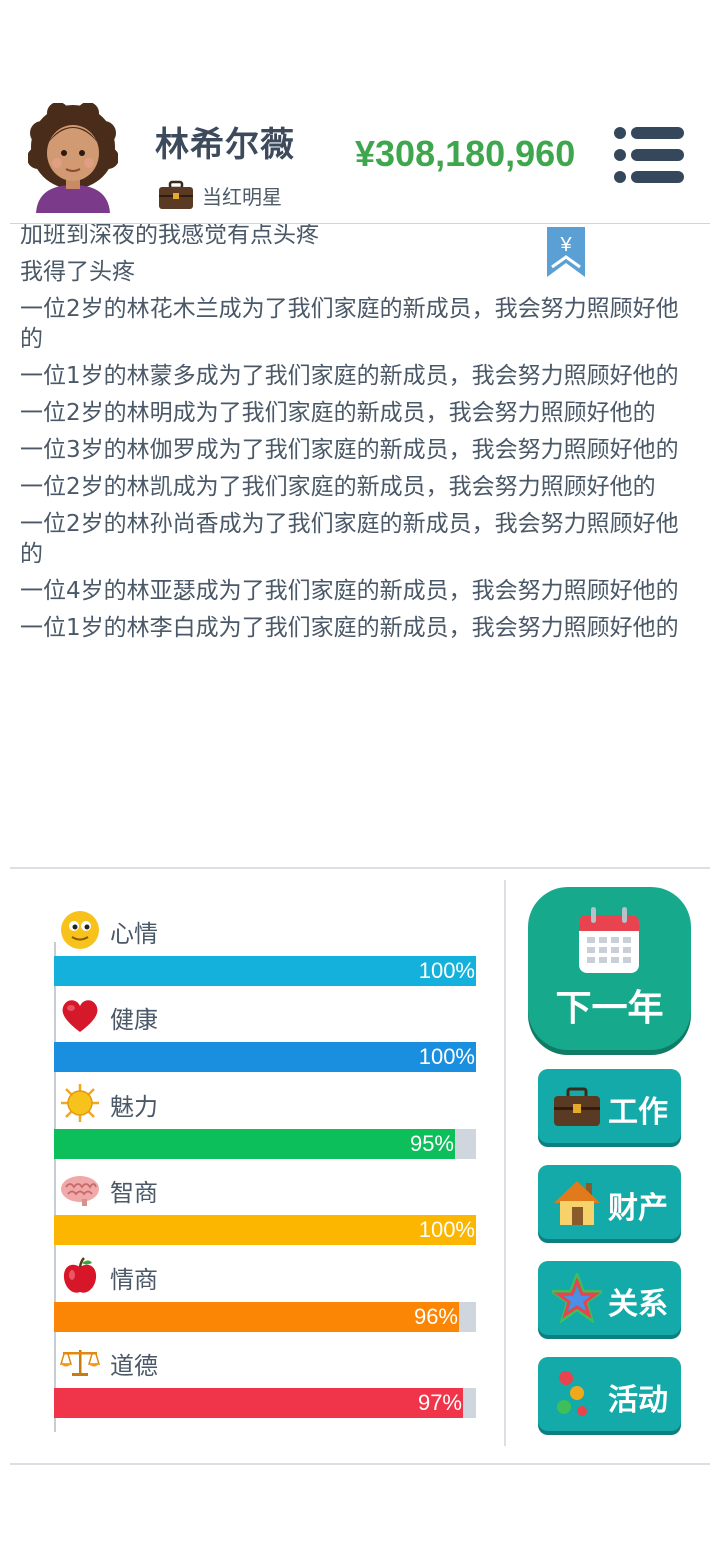  Describe the element at coordinates (338, 487) in the screenshot. I see `log-entry: 一位2岁的林凯成为了我们家庭的新成员，我会努力照顾好他的` at that location.